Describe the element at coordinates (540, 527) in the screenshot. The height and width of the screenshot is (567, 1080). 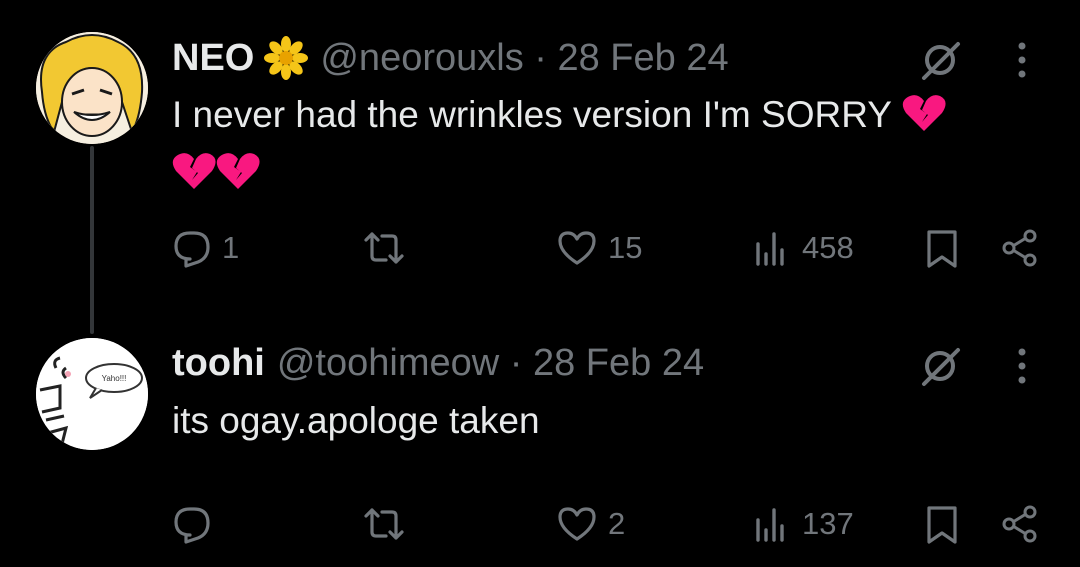
I see `action-bar: 2 137` at that location.